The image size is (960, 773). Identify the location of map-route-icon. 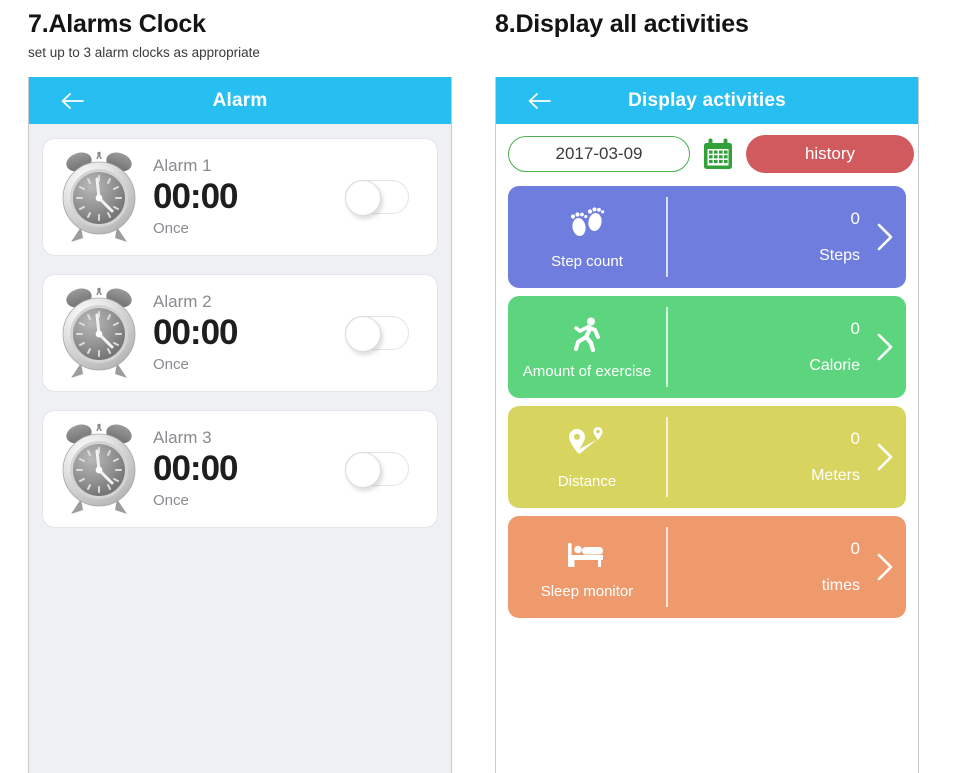
(587, 445).